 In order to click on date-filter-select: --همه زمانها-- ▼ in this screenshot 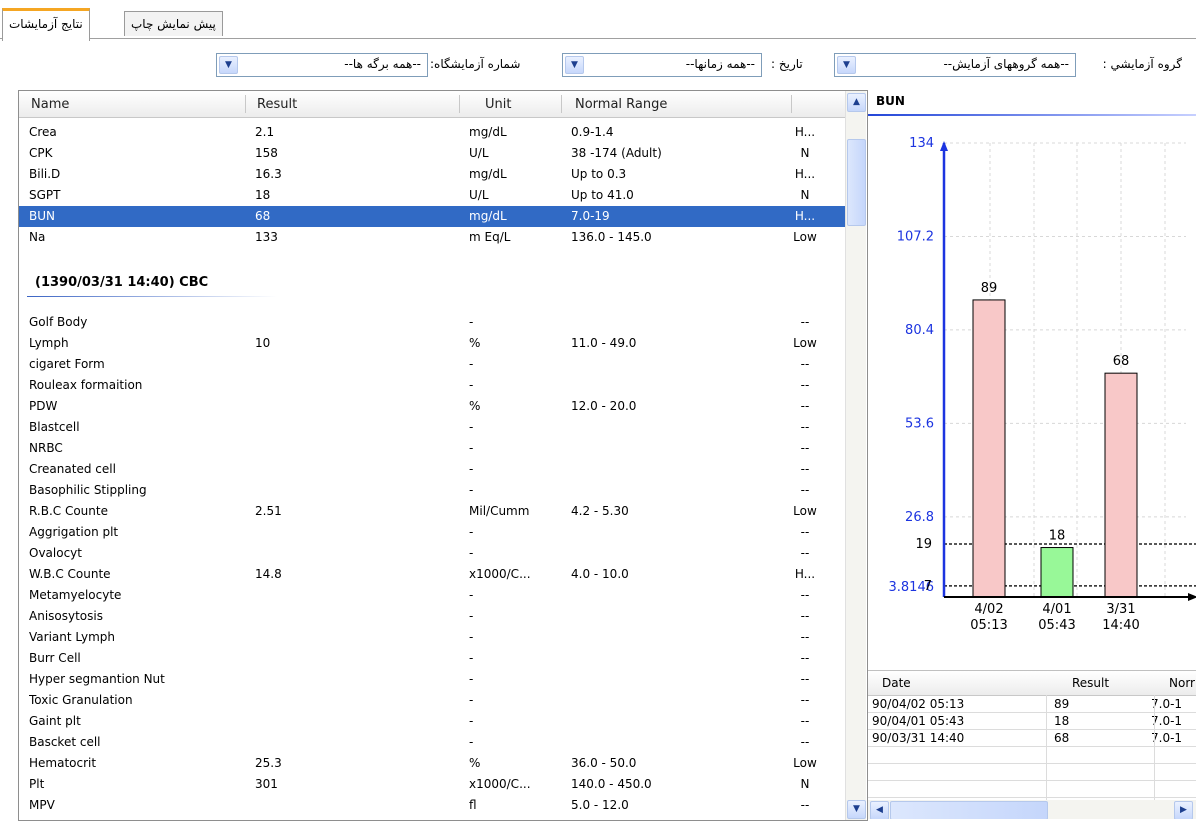, I will do `click(662, 65)`.